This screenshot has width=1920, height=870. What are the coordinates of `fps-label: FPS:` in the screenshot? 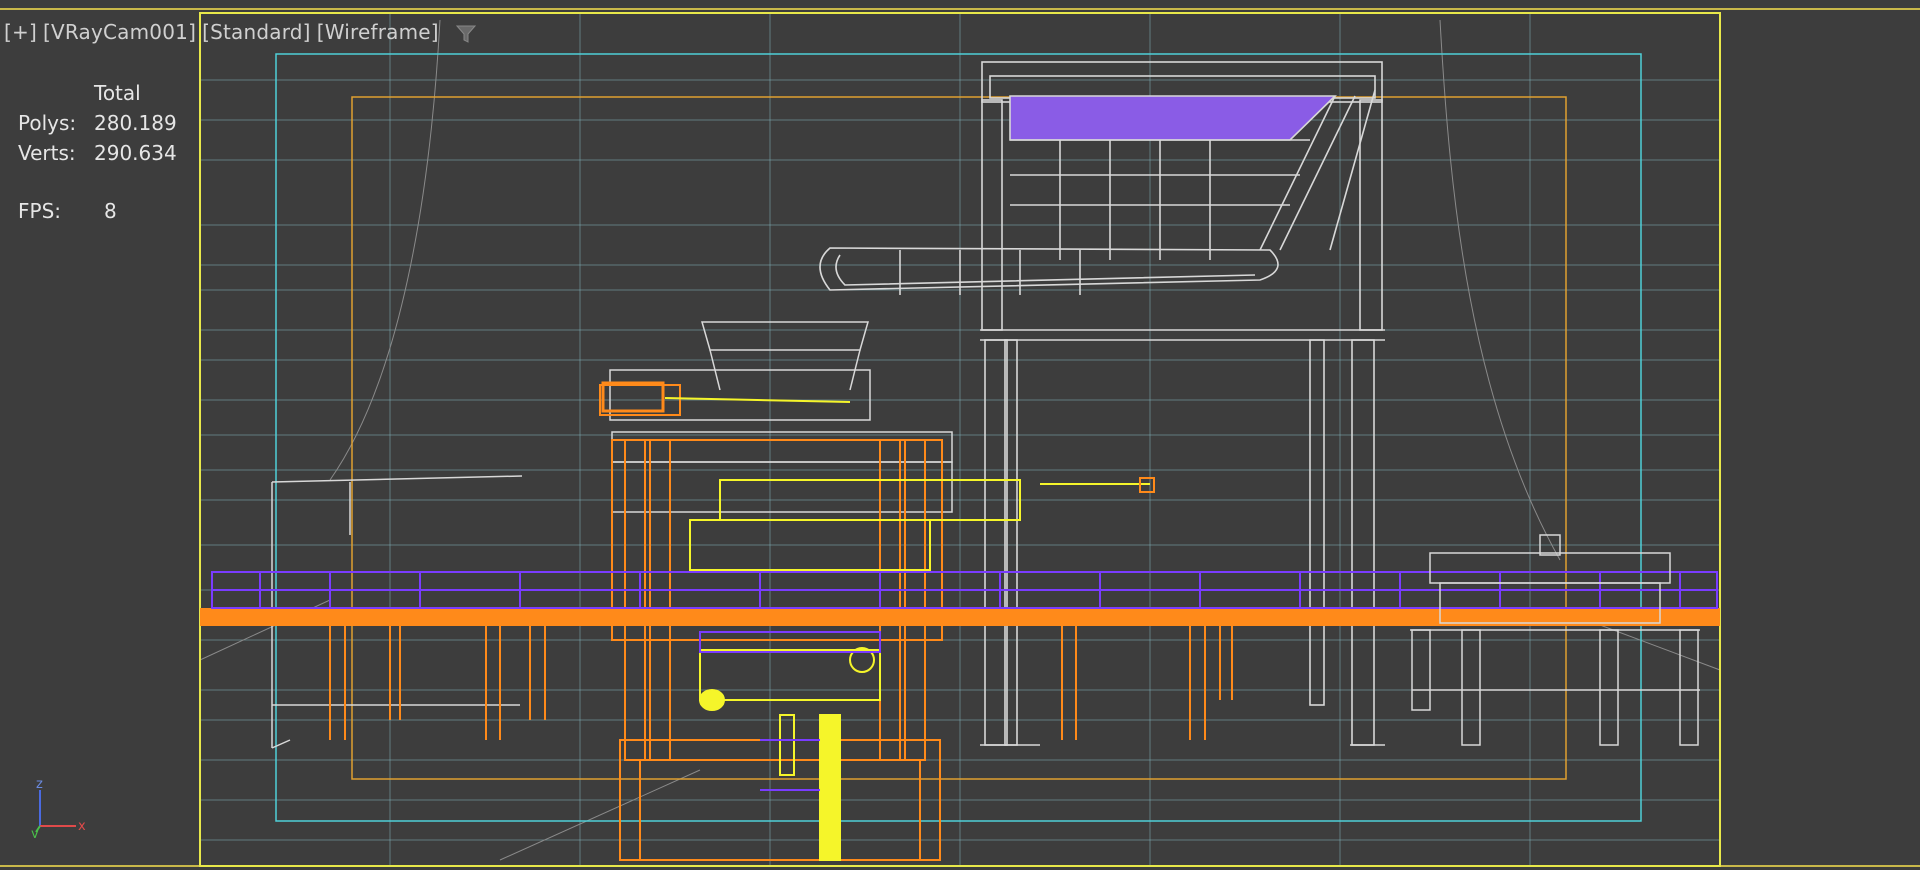 It's located at (39, 211).